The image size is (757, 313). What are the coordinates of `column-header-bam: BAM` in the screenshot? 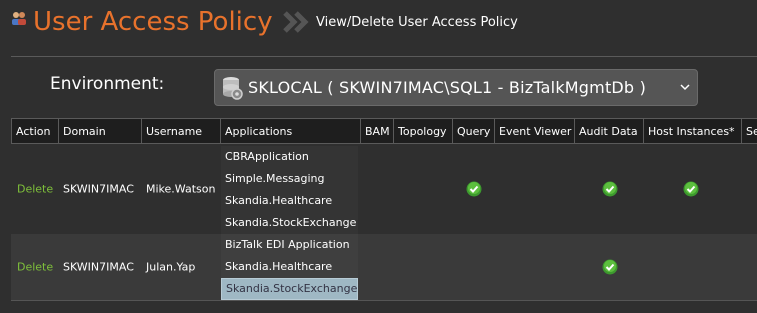 It's located at (376, 131).